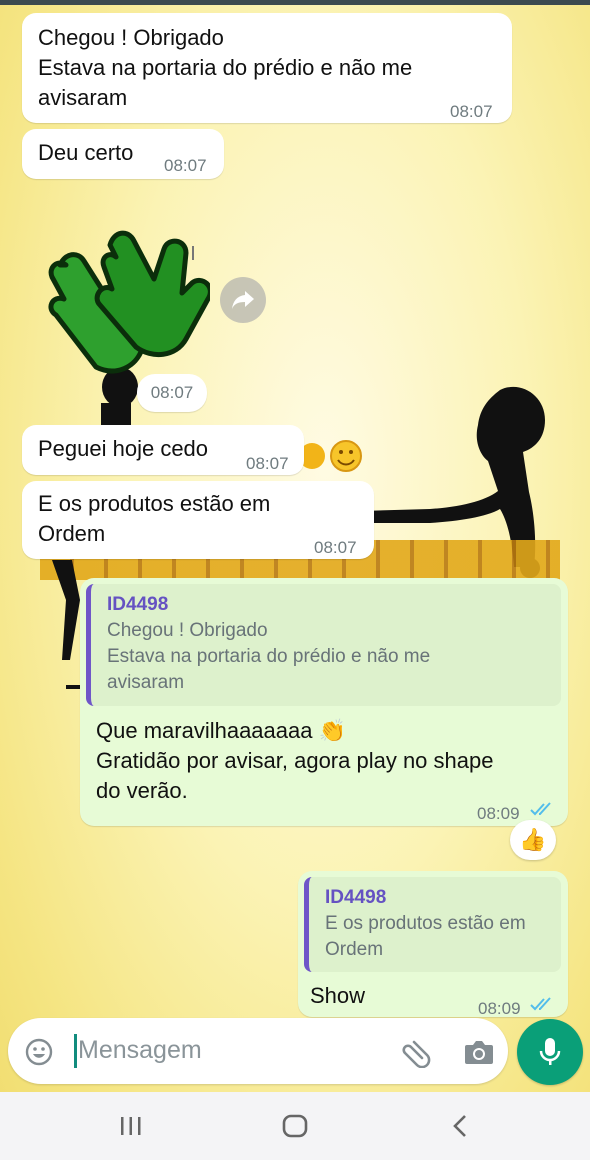  Describe the element at coordinates (86, 152) in the screenshot. I see `message-text: Deu certo` at that location.